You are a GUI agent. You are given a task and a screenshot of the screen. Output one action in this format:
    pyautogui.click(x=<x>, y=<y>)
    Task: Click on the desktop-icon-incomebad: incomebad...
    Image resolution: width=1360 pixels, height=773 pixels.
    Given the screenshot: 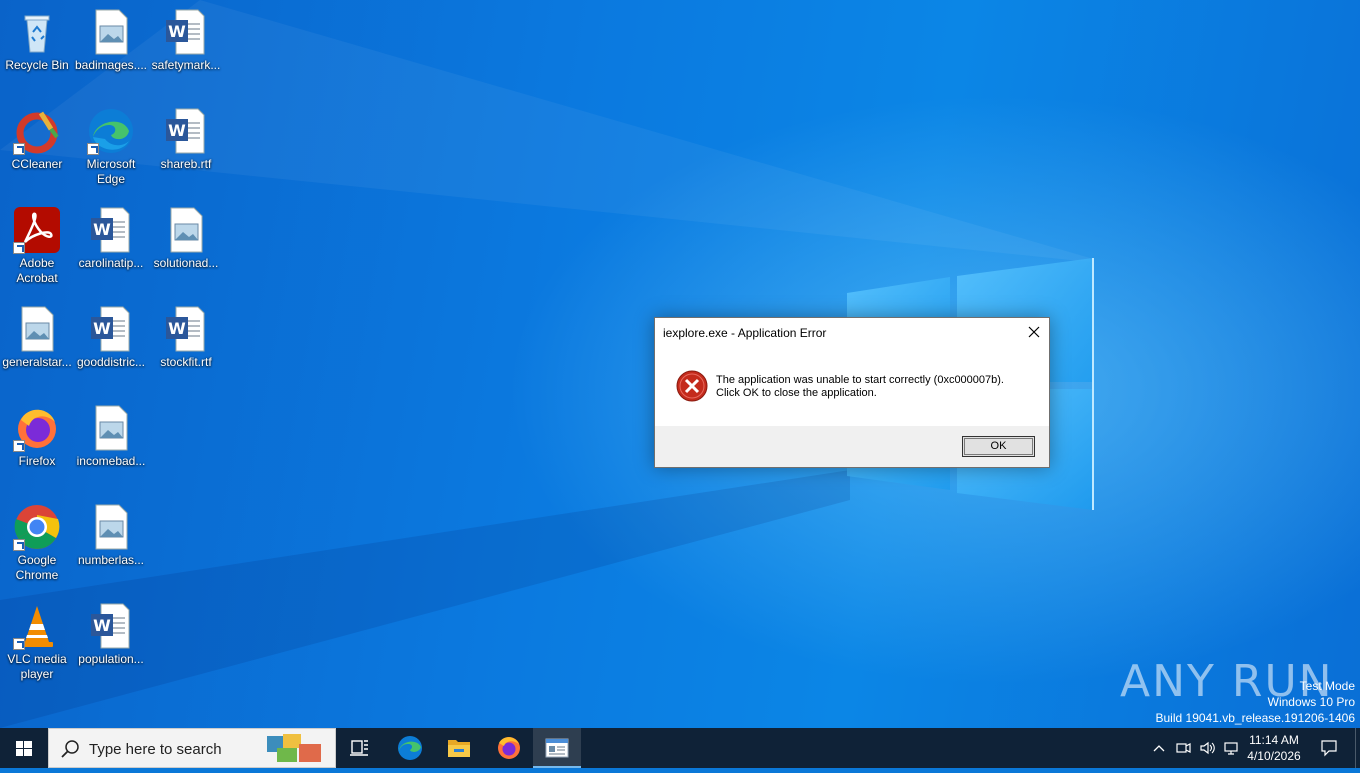 What is the action you would take?
    pyautogui.click(x=111, y=436)
    